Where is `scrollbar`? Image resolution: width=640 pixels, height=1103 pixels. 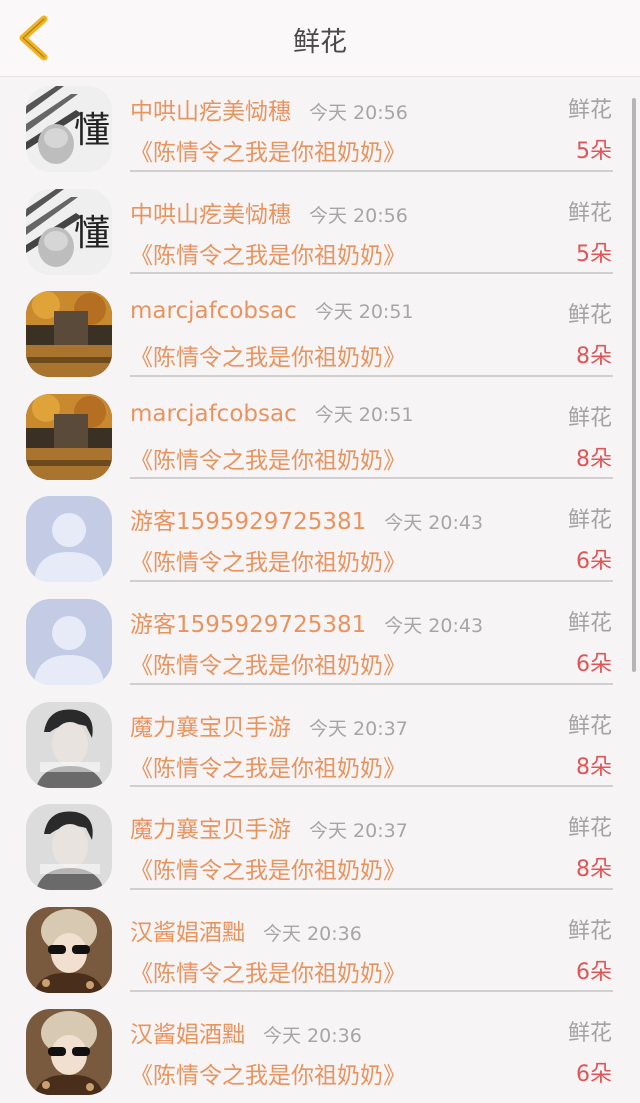
scrollbar is located at coordinates (634, 385).